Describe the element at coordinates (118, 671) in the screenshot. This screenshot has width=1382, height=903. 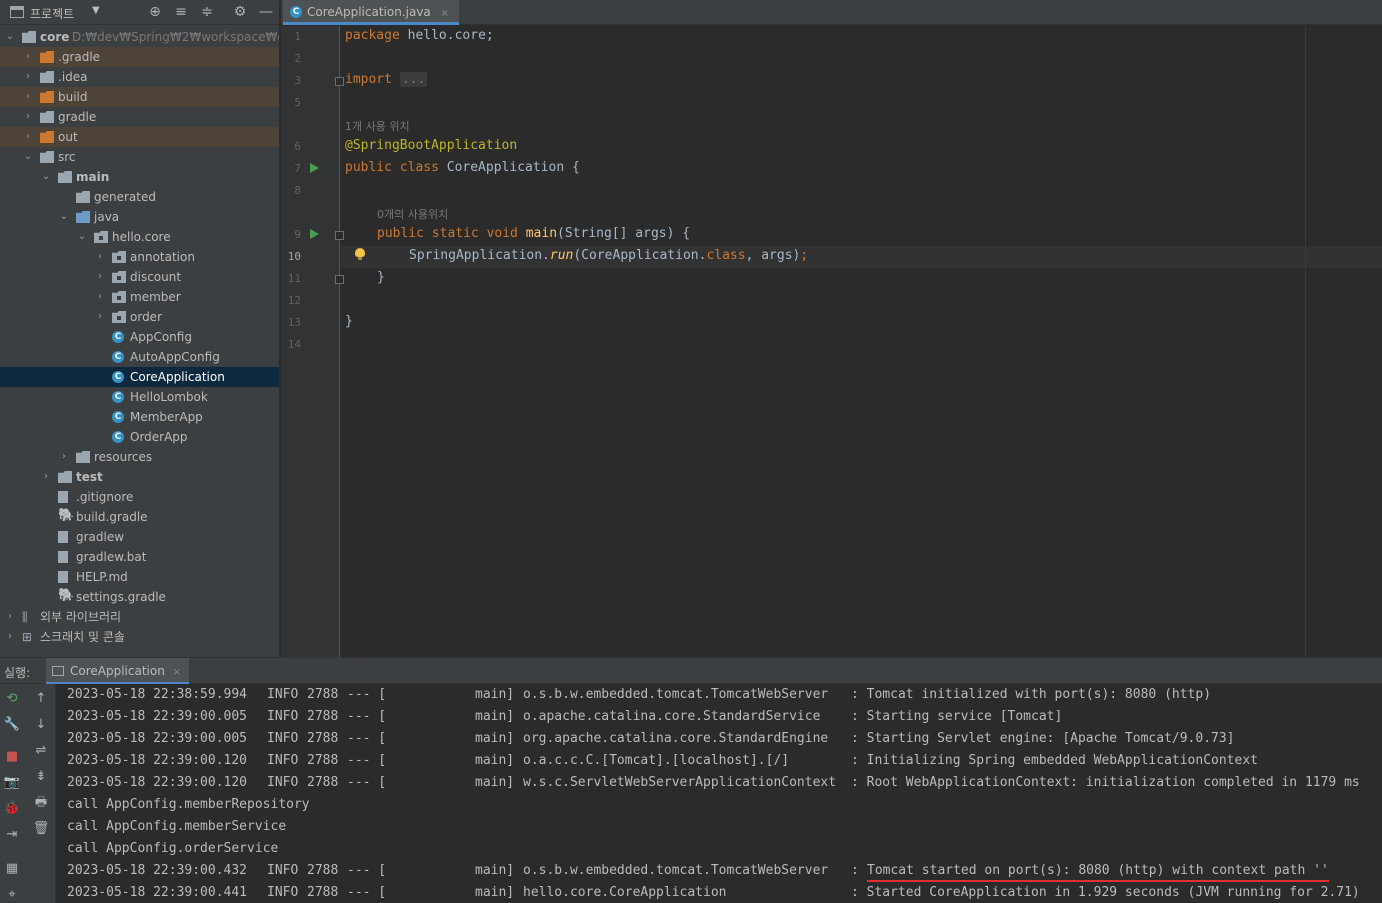
I see `run-tab-coreapplication: CoreApplication ×` at that location.